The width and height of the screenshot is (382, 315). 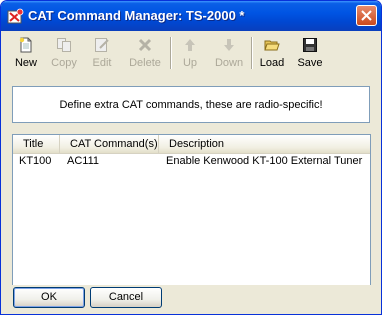 I want to click on cell-description: Enable Kenwood KT-100 External Tuner, so click(x=264, y=161).